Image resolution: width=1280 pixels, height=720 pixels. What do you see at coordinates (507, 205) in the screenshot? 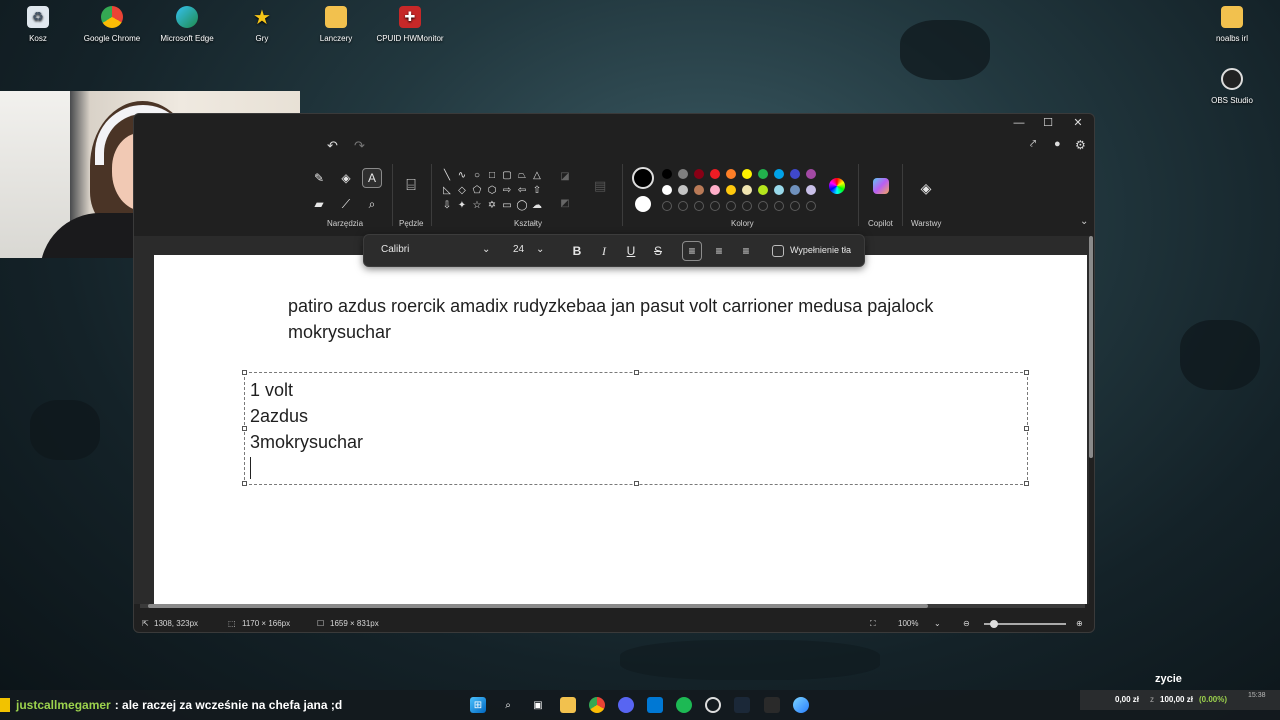
I see `callout-rect-shape-icon: ▭` at bounding box center [507, 205].